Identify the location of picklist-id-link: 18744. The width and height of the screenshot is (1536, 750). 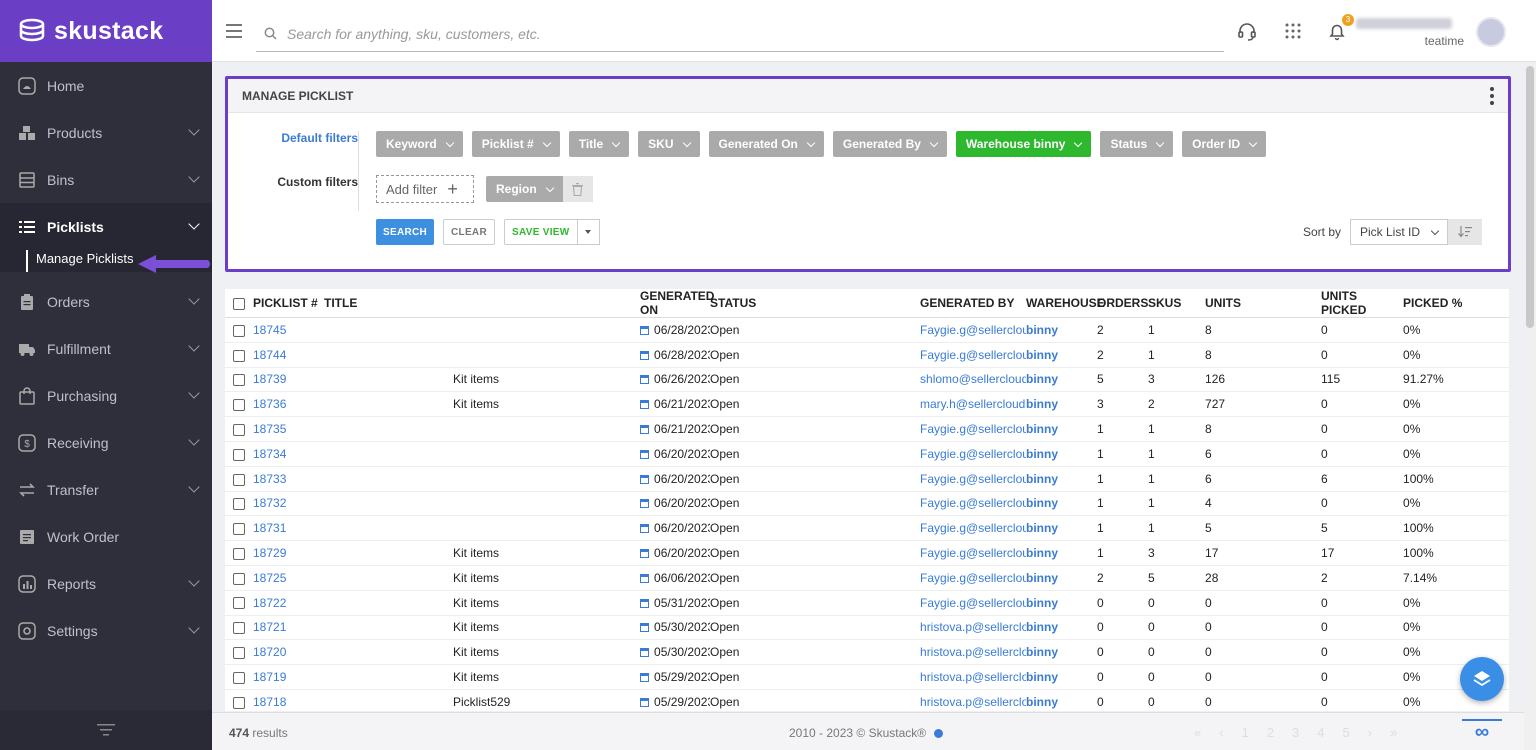
(288, 355).